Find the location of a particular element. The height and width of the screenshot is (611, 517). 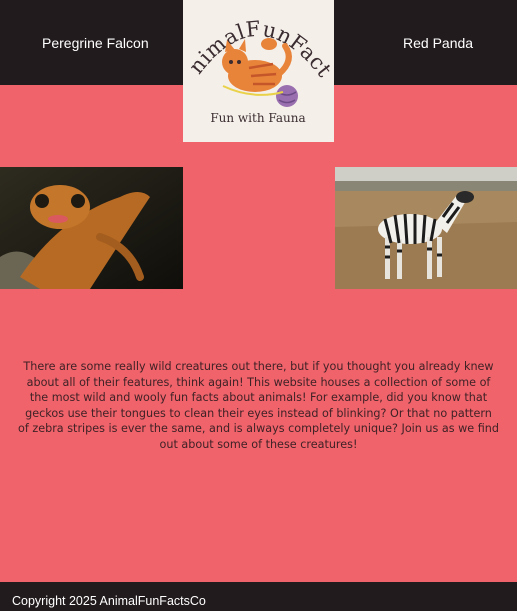

logo-tagline: Fun with Fauna is located at coordinates (257, 118).